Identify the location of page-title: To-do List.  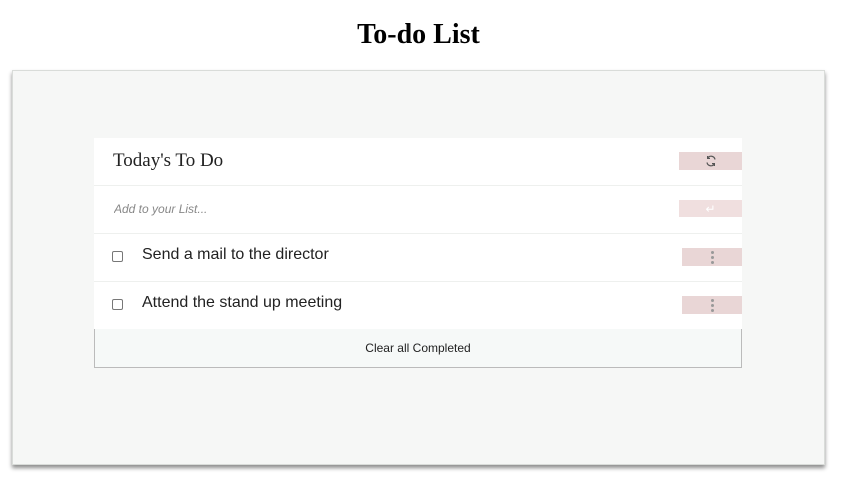
(418, 34).